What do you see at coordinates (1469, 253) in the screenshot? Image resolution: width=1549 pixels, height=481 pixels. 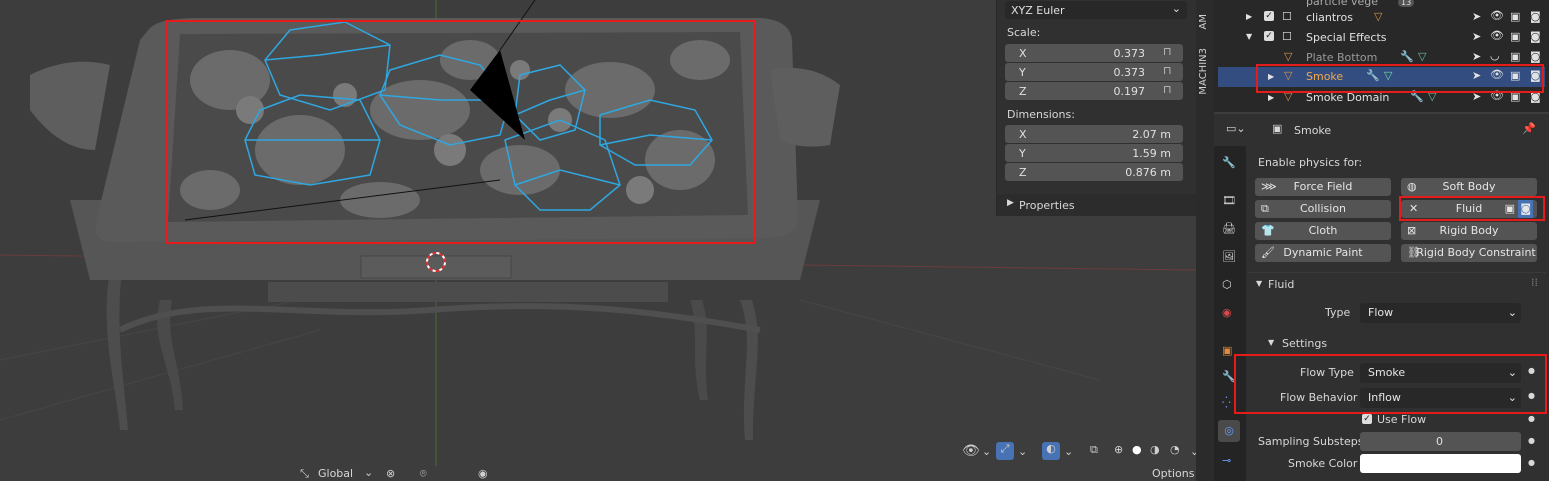 I see `rigid-body-constraint-button: ⛓ Rigid Body Constraint` at bounding box center [1469, 253].